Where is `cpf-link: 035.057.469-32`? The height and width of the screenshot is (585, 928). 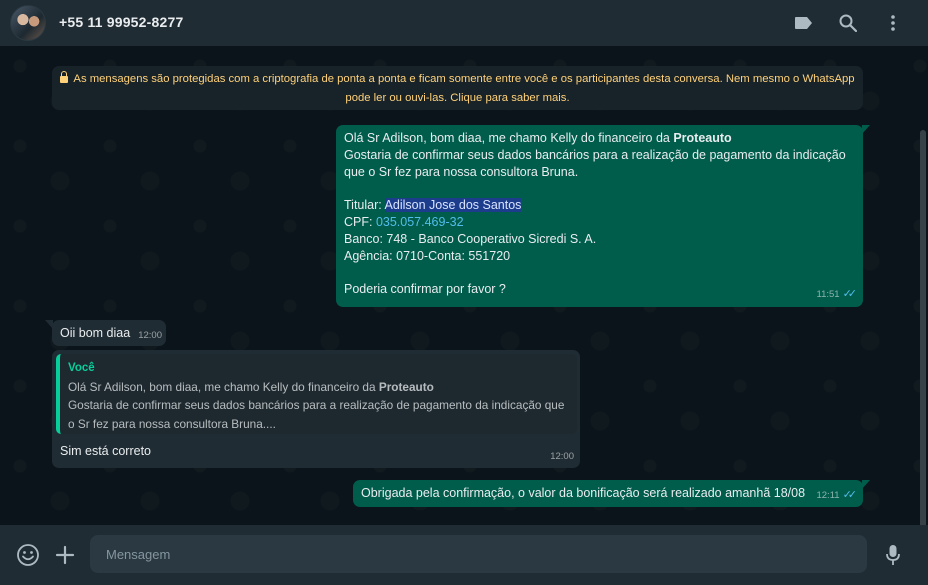 cpf-link: 035.057.469-32 is located at coordinates (420, 222).